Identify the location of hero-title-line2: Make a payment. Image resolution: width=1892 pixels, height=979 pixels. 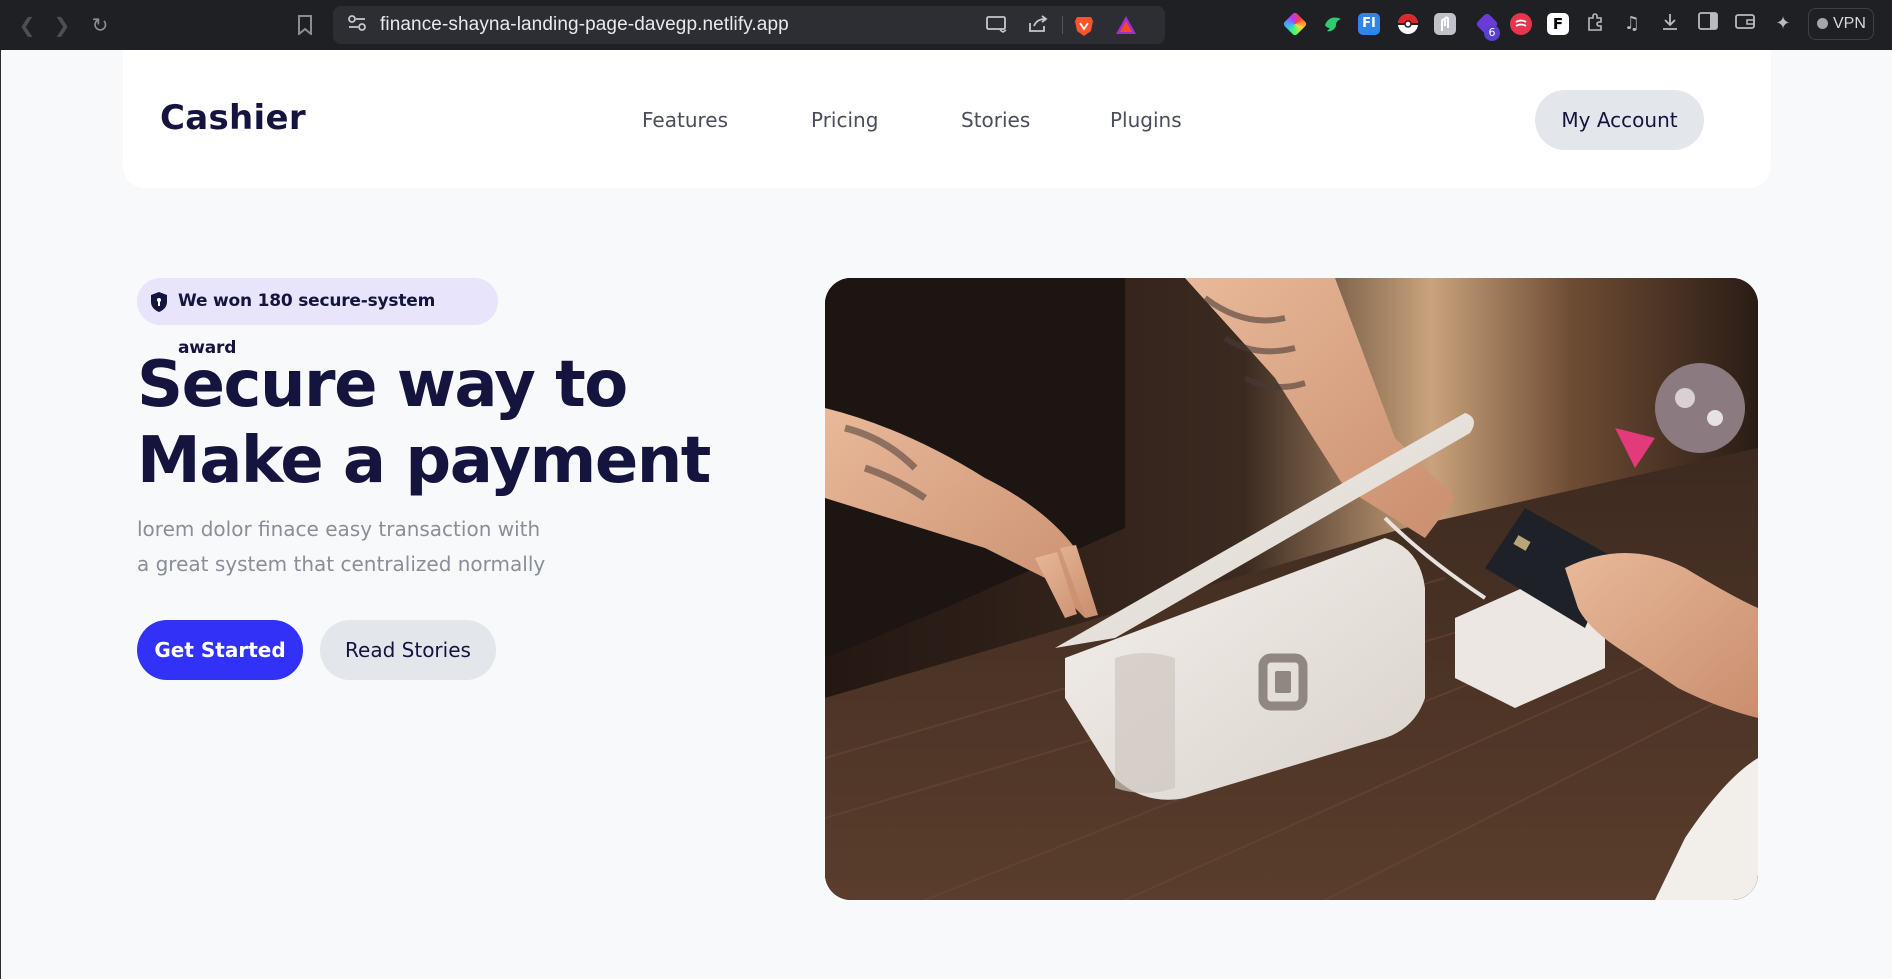
(424, 461).